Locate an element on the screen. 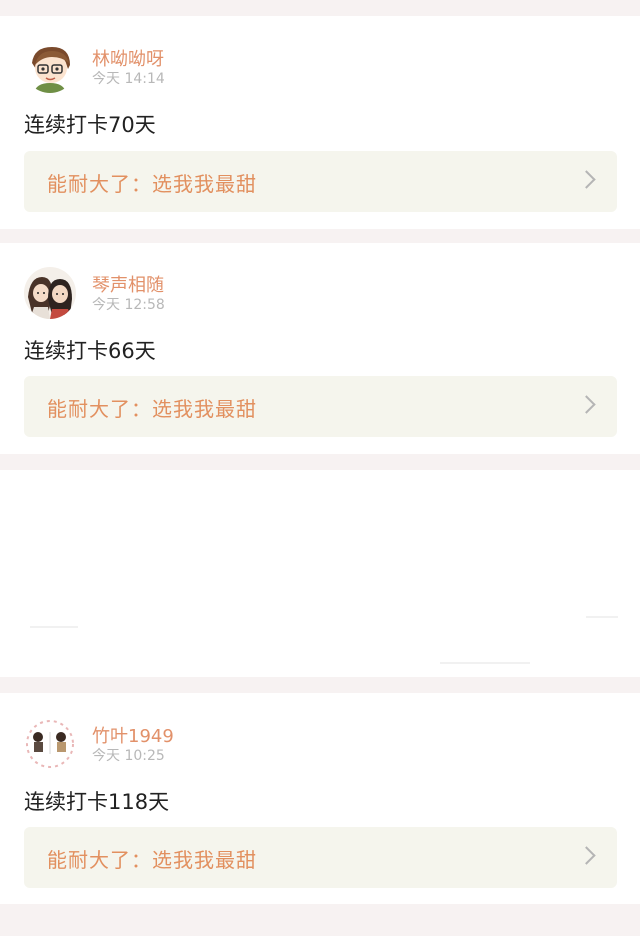 This screenshot has height=936, width=640. cartoon-boy-avatar-icon is located at coordinates (50, 67).